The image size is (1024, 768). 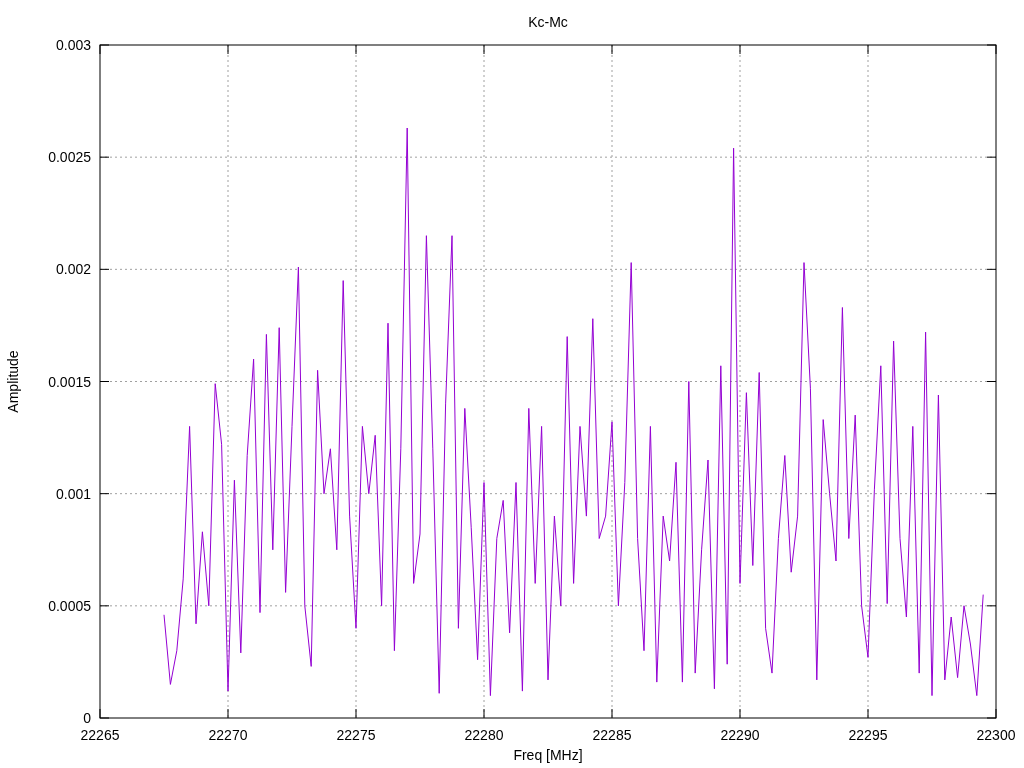 What do you see at coordinates (548, 22) in the screenshot?
I see `chart-title: Kc-Mc` at bounding box center [548, 22].